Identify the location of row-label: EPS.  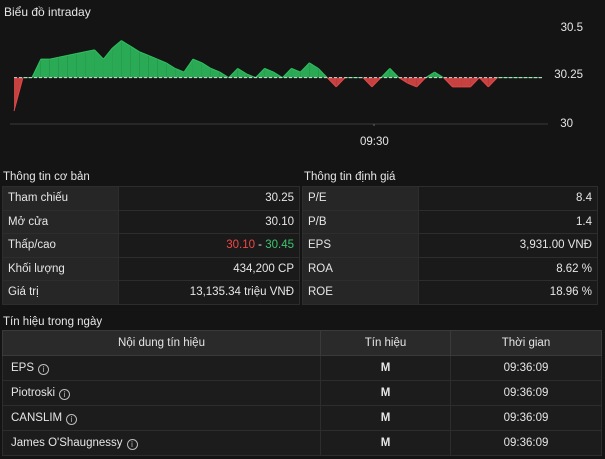
(360, 245).